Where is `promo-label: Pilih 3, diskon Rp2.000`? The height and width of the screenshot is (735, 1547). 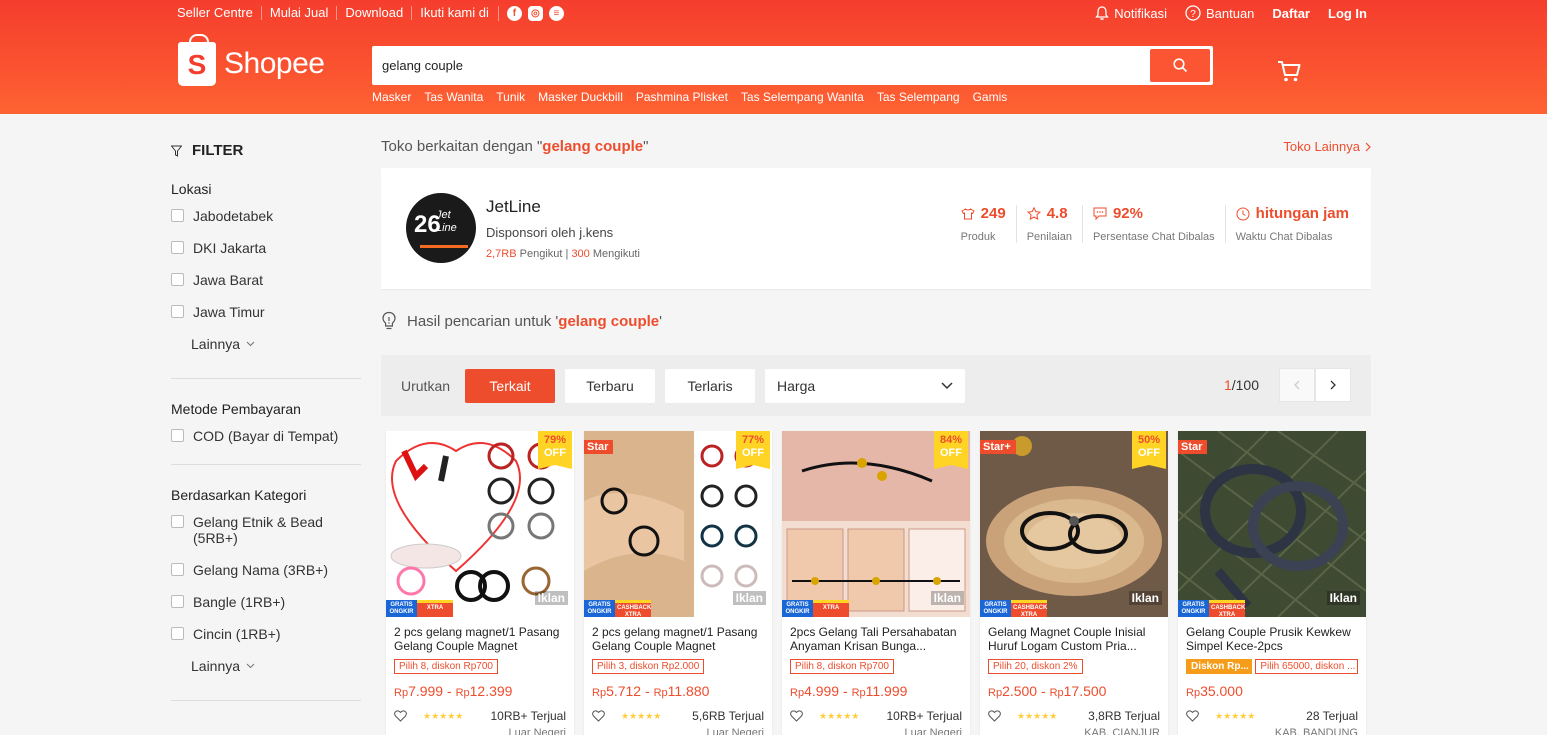
promo-label: Pilih 3, diskon Rp2.000 is located at coordinates (648, 666).